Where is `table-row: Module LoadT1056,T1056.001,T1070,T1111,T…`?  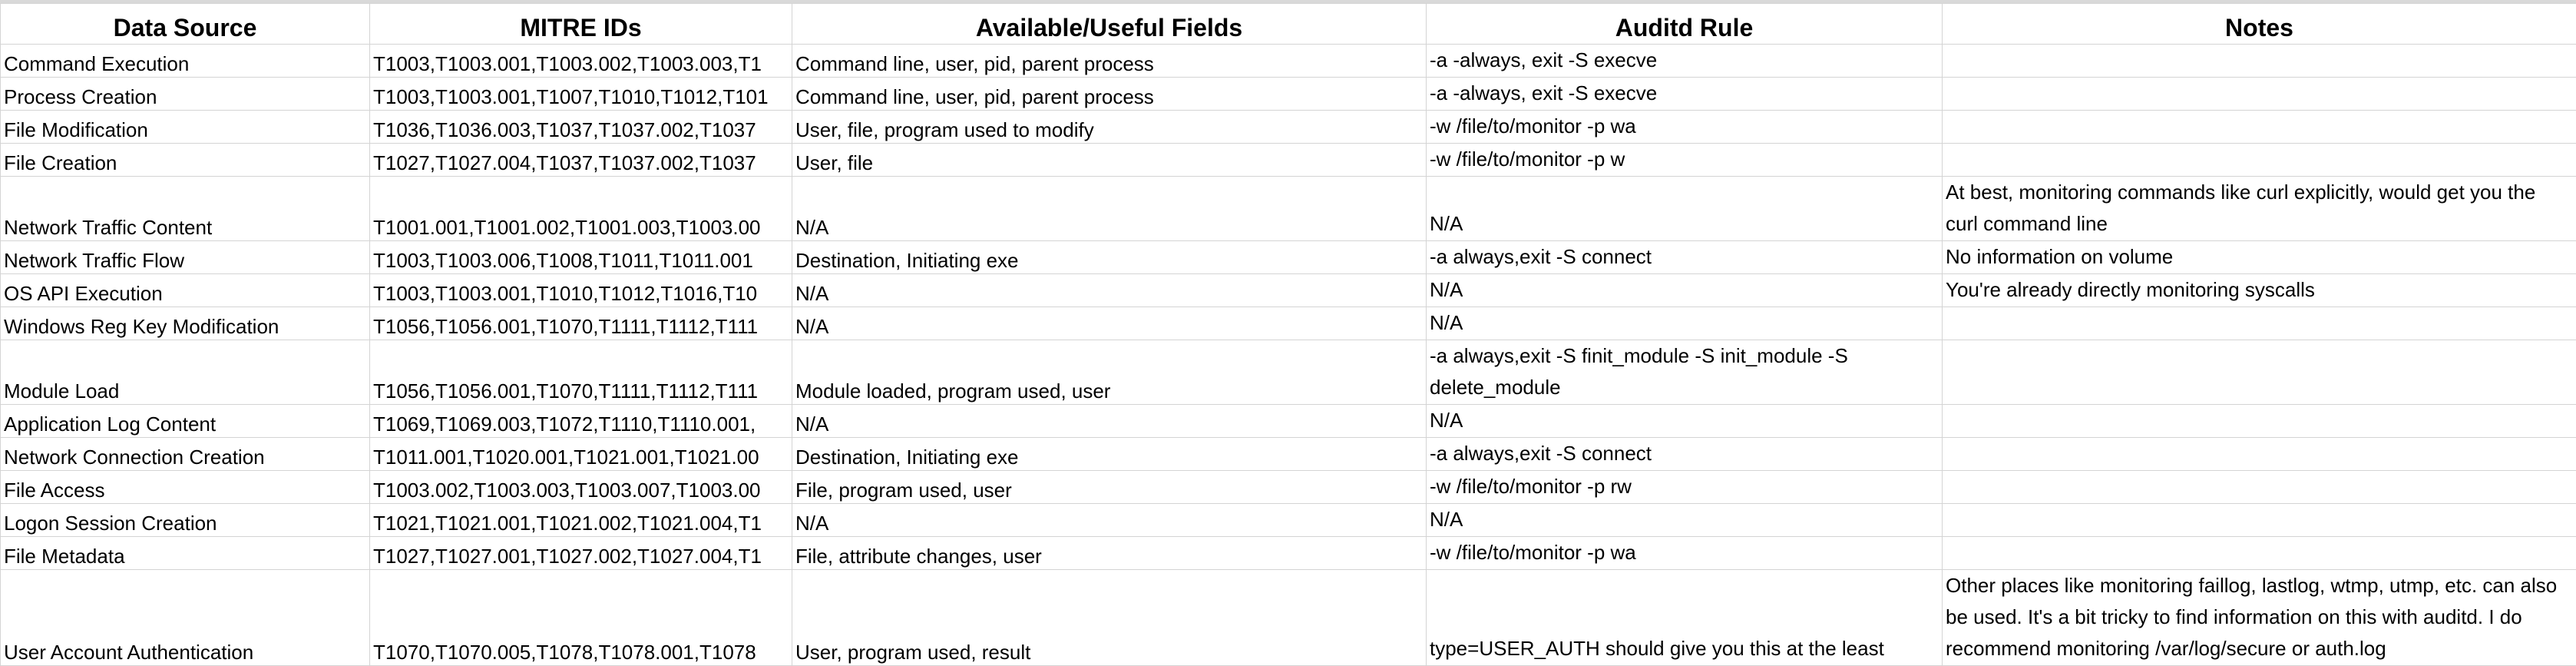 table-row: Module LoadT1056,T1056.001,T1070,T1111,T… is located at coordinates (1288, 372).